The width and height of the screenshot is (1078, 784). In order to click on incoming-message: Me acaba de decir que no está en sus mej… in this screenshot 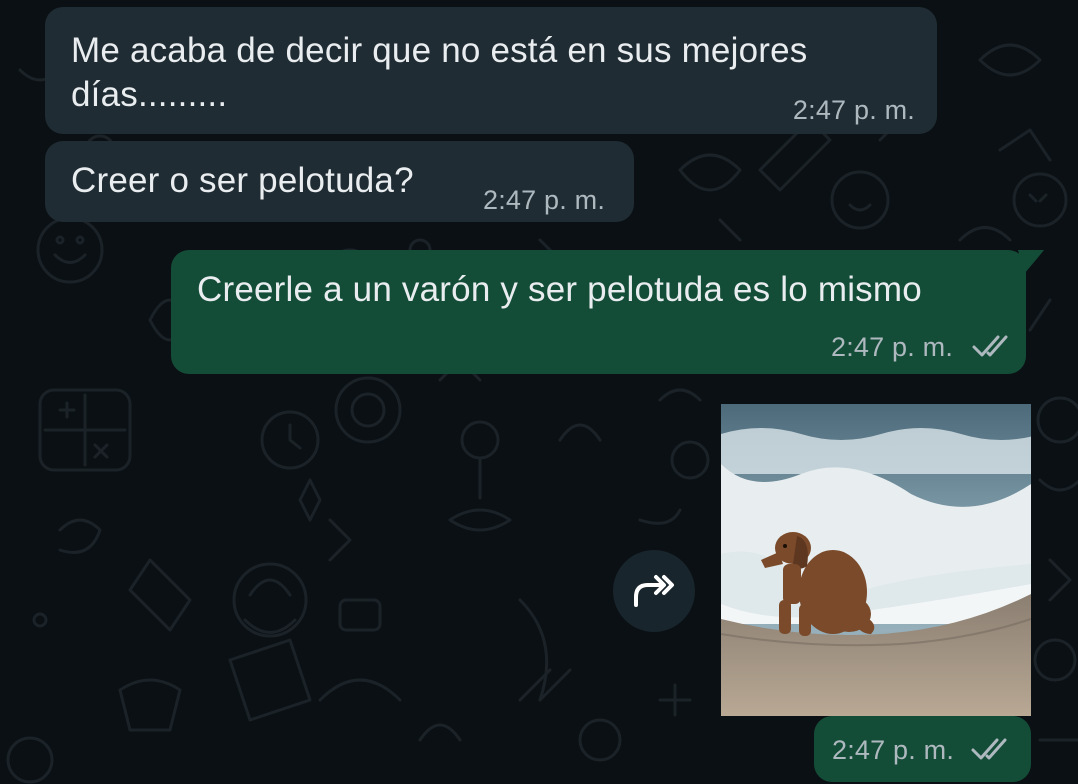, I will do `click(491, 70)`.